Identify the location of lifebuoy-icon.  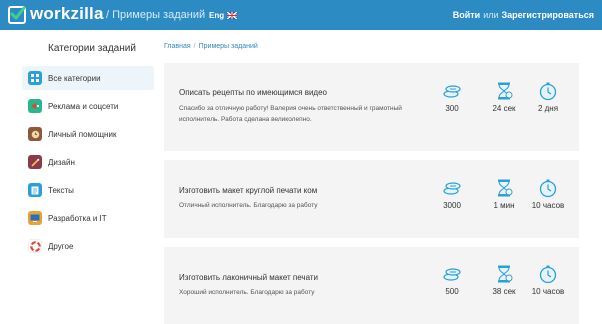
(35, 246).